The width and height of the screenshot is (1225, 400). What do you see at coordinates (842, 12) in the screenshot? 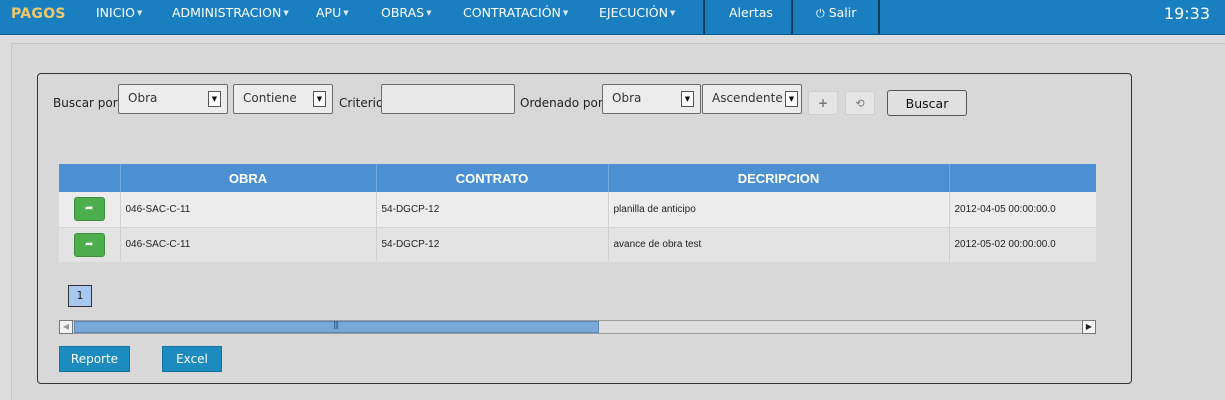
I see `logout-label: Salir` at bounding box center [842, 12].